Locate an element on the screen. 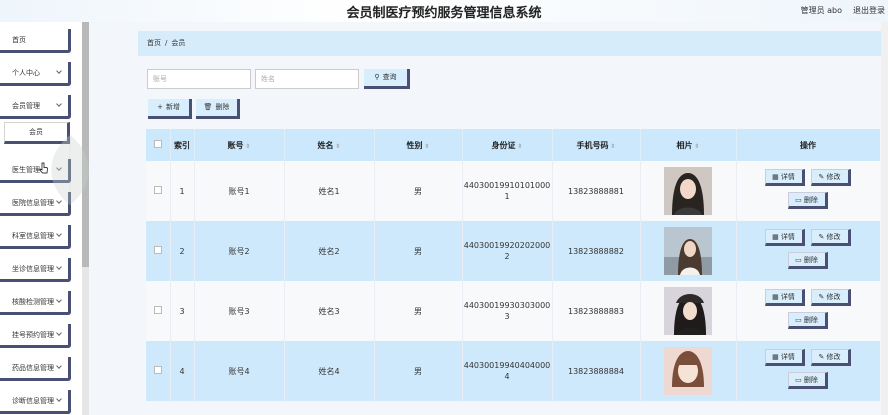  cell-phone: 13823888883 is located at coordinates (596, 311).